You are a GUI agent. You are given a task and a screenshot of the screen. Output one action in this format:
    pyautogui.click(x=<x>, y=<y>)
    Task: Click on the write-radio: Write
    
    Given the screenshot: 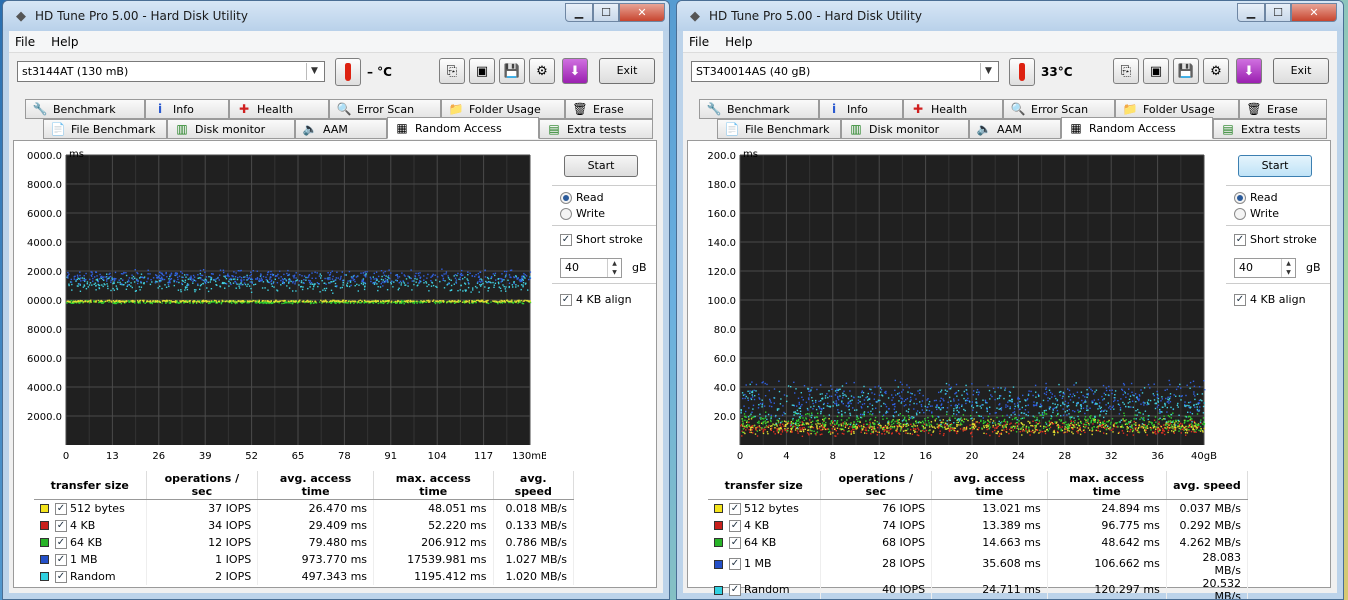 What is the action you would take?
    pyautogui.click(x=582, y=213)
    